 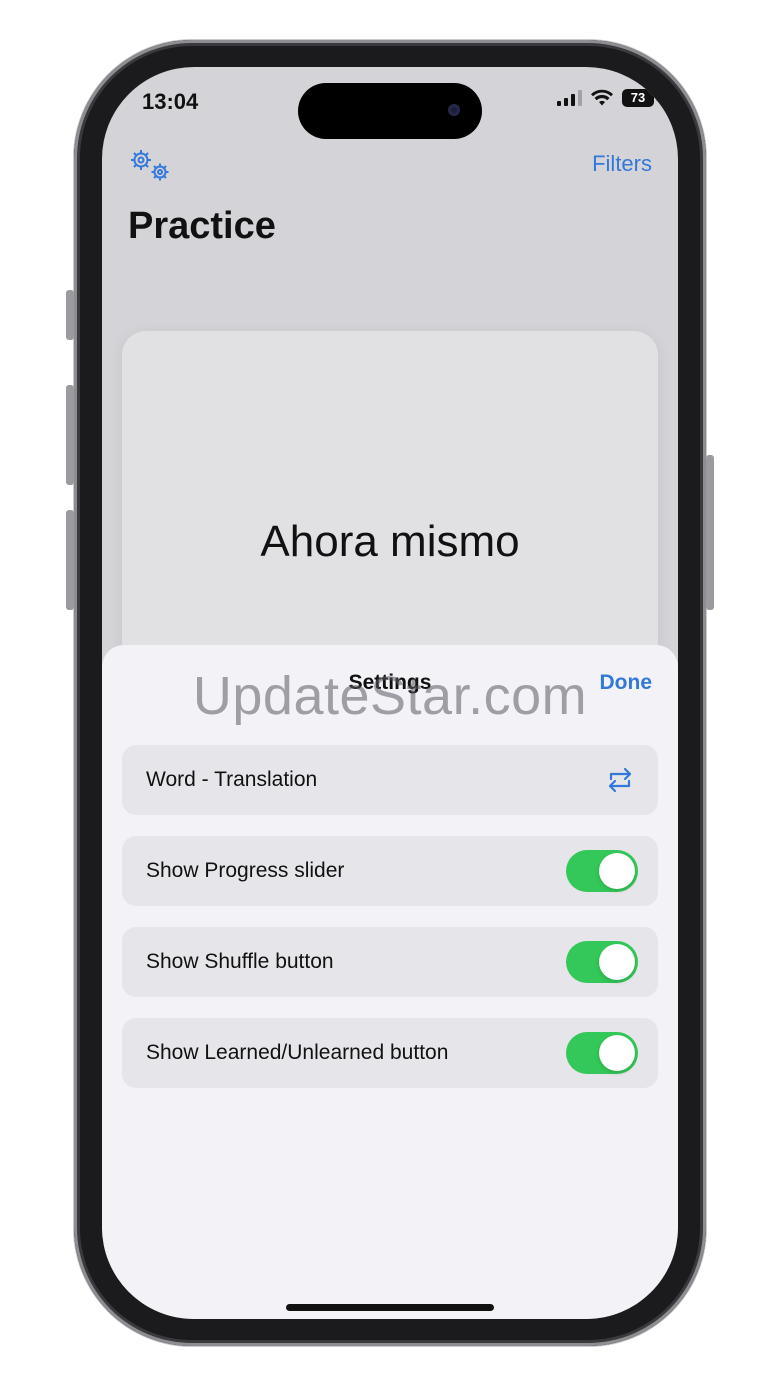 I want to click on setting-row-word-translation: Word - Translation, so click(x=390, y=780).